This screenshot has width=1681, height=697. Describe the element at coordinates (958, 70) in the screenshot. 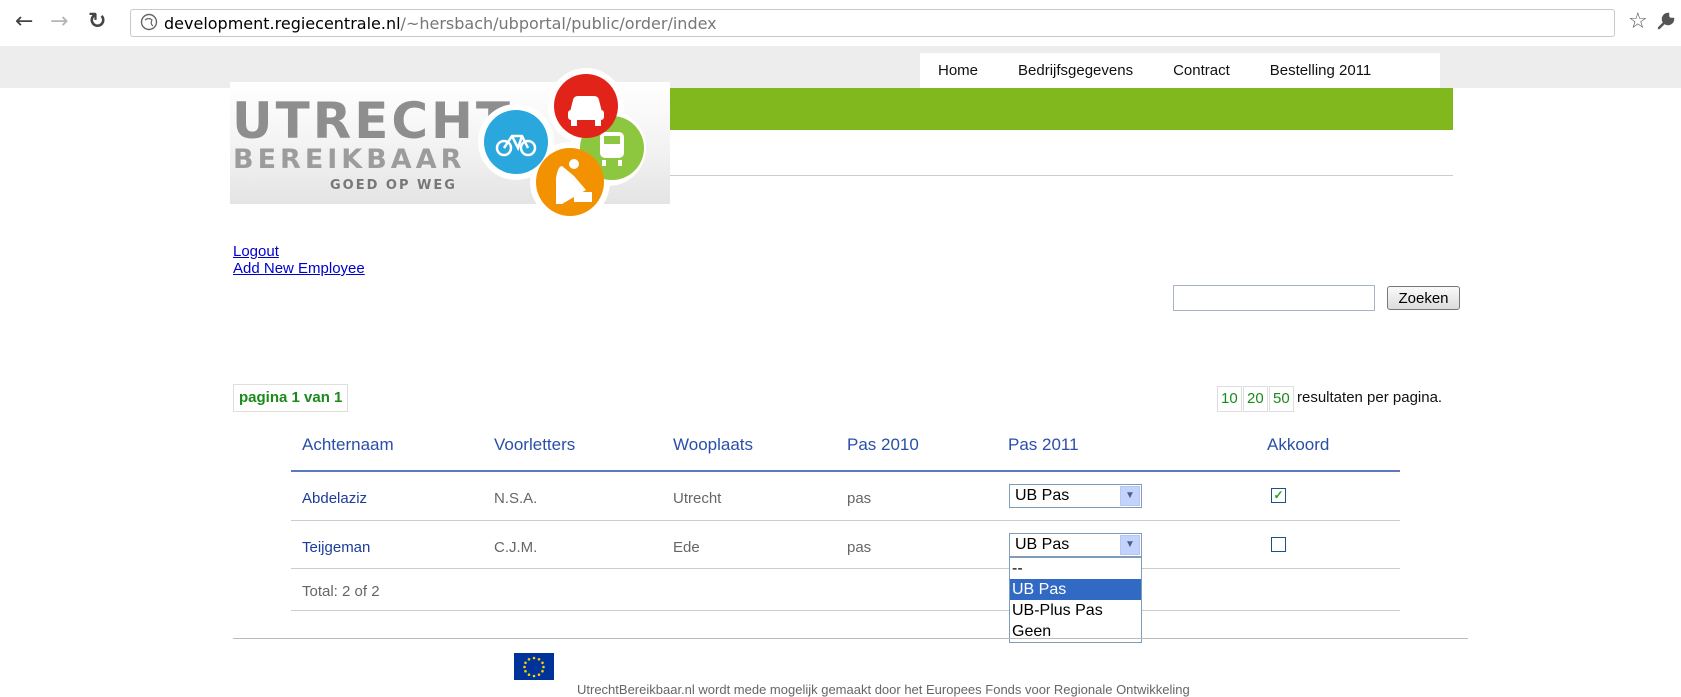

I see `nav-item-home: Home` at that location.